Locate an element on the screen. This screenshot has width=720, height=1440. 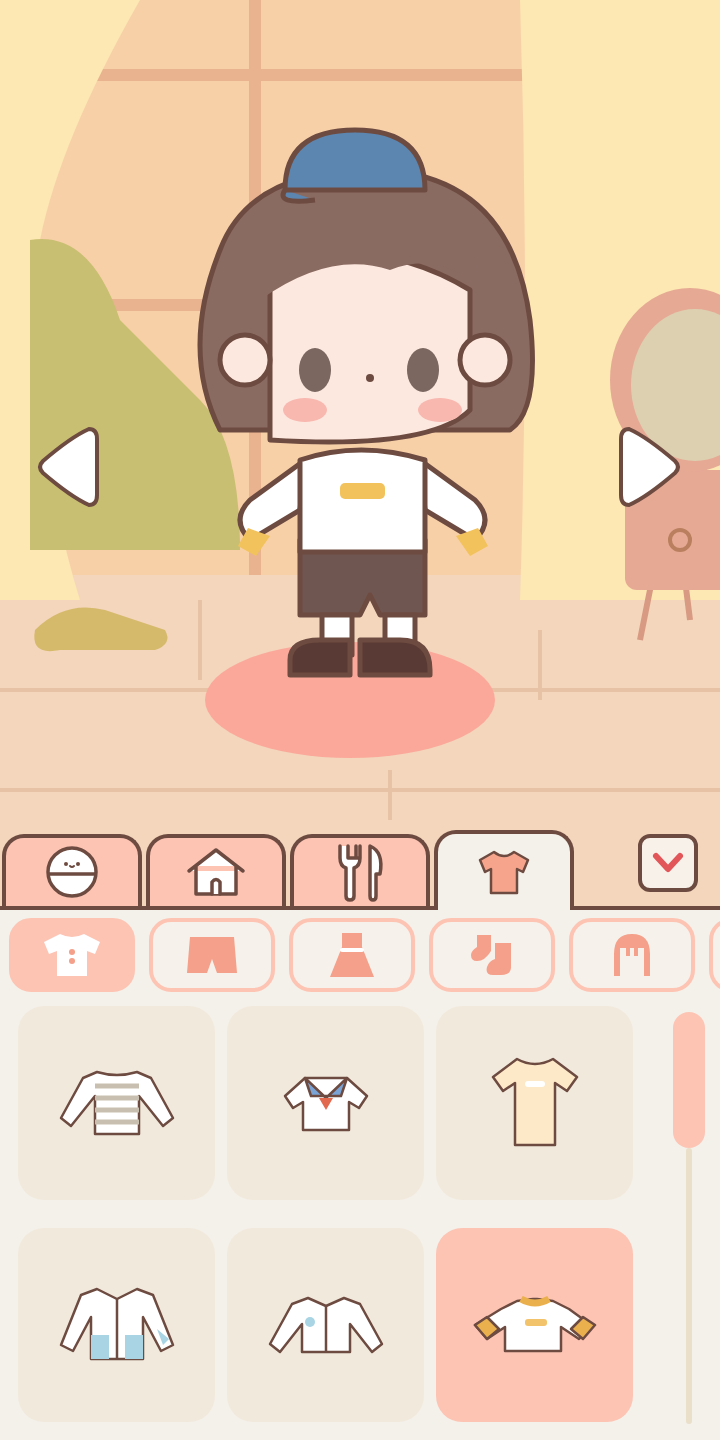
collapse-button is located at coordinates (668, 863).